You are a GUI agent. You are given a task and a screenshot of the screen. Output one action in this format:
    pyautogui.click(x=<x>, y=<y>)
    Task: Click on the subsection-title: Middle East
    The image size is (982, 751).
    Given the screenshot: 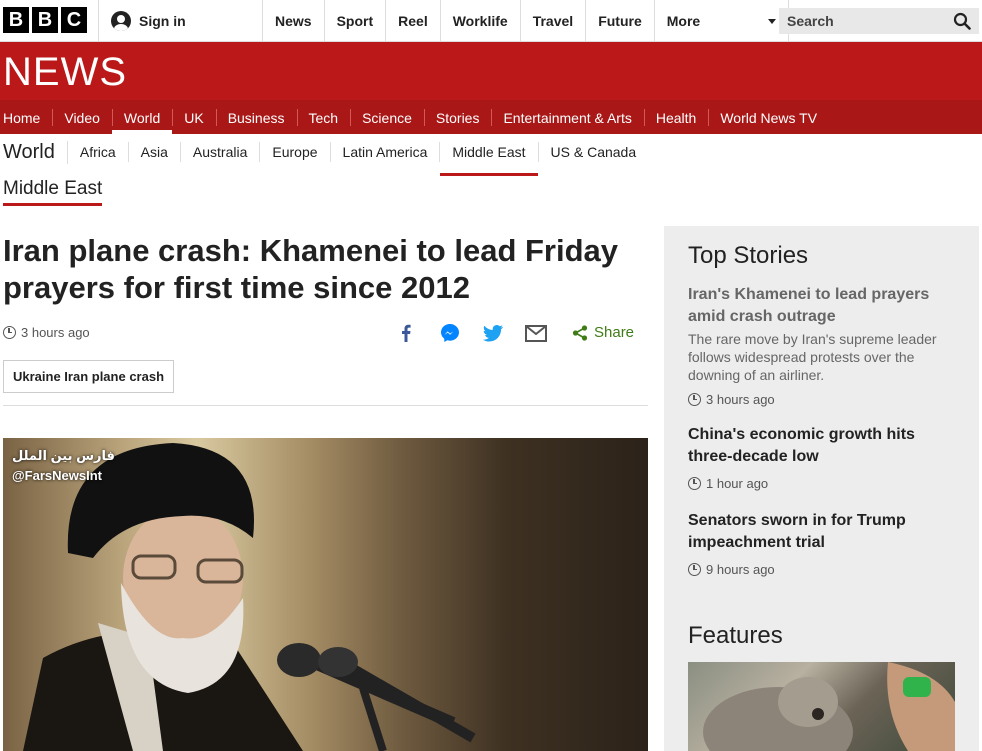 What is the action you would take?
    pyautogui.click(x=53, y=192)
    